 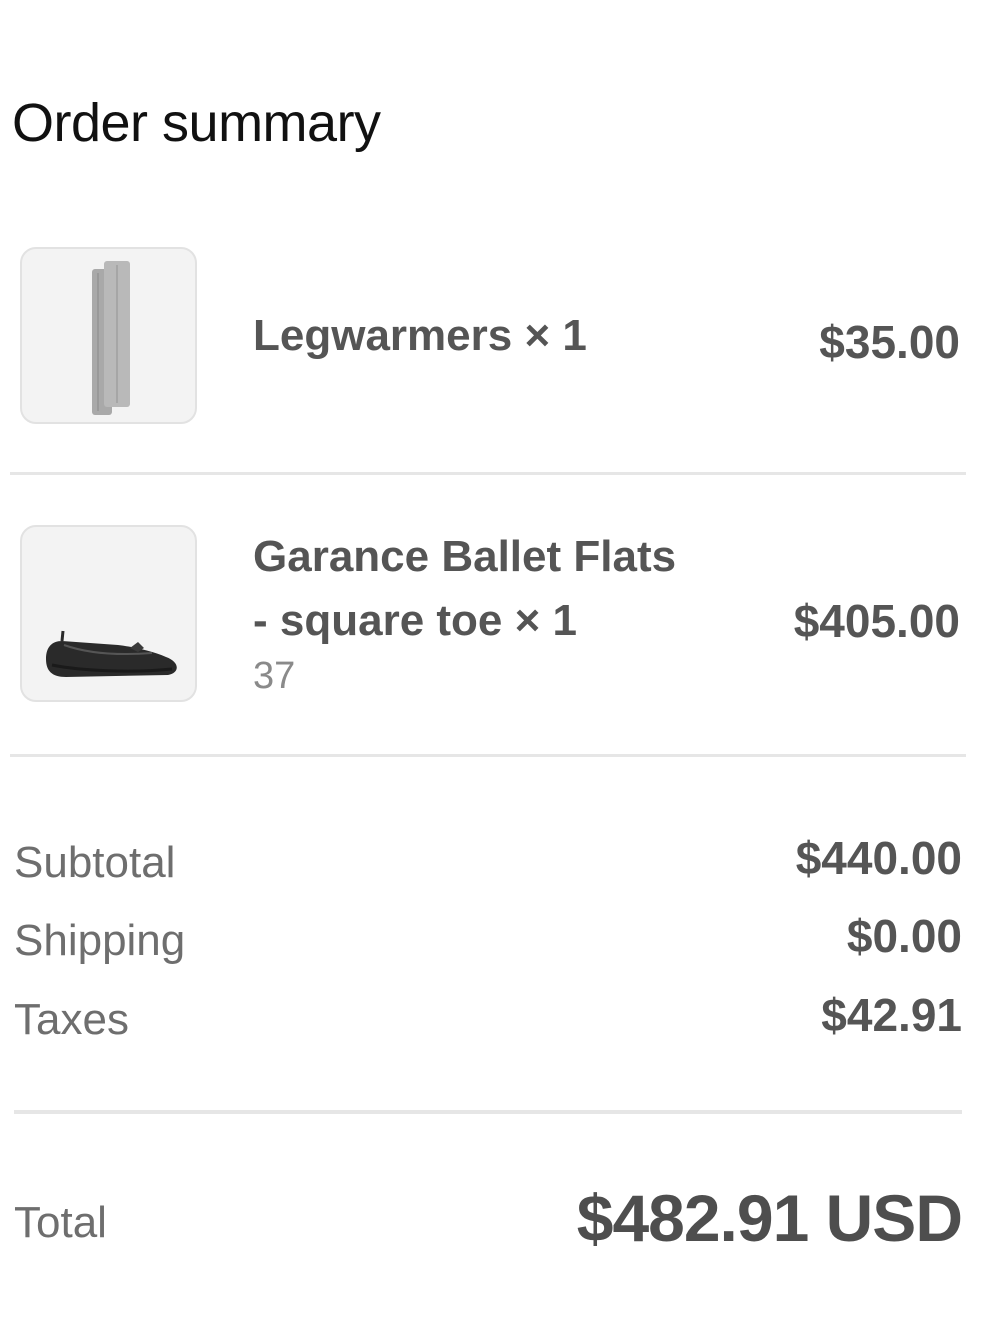 I want to click on shipping-value: $0.00, so click(x=904, y=936).